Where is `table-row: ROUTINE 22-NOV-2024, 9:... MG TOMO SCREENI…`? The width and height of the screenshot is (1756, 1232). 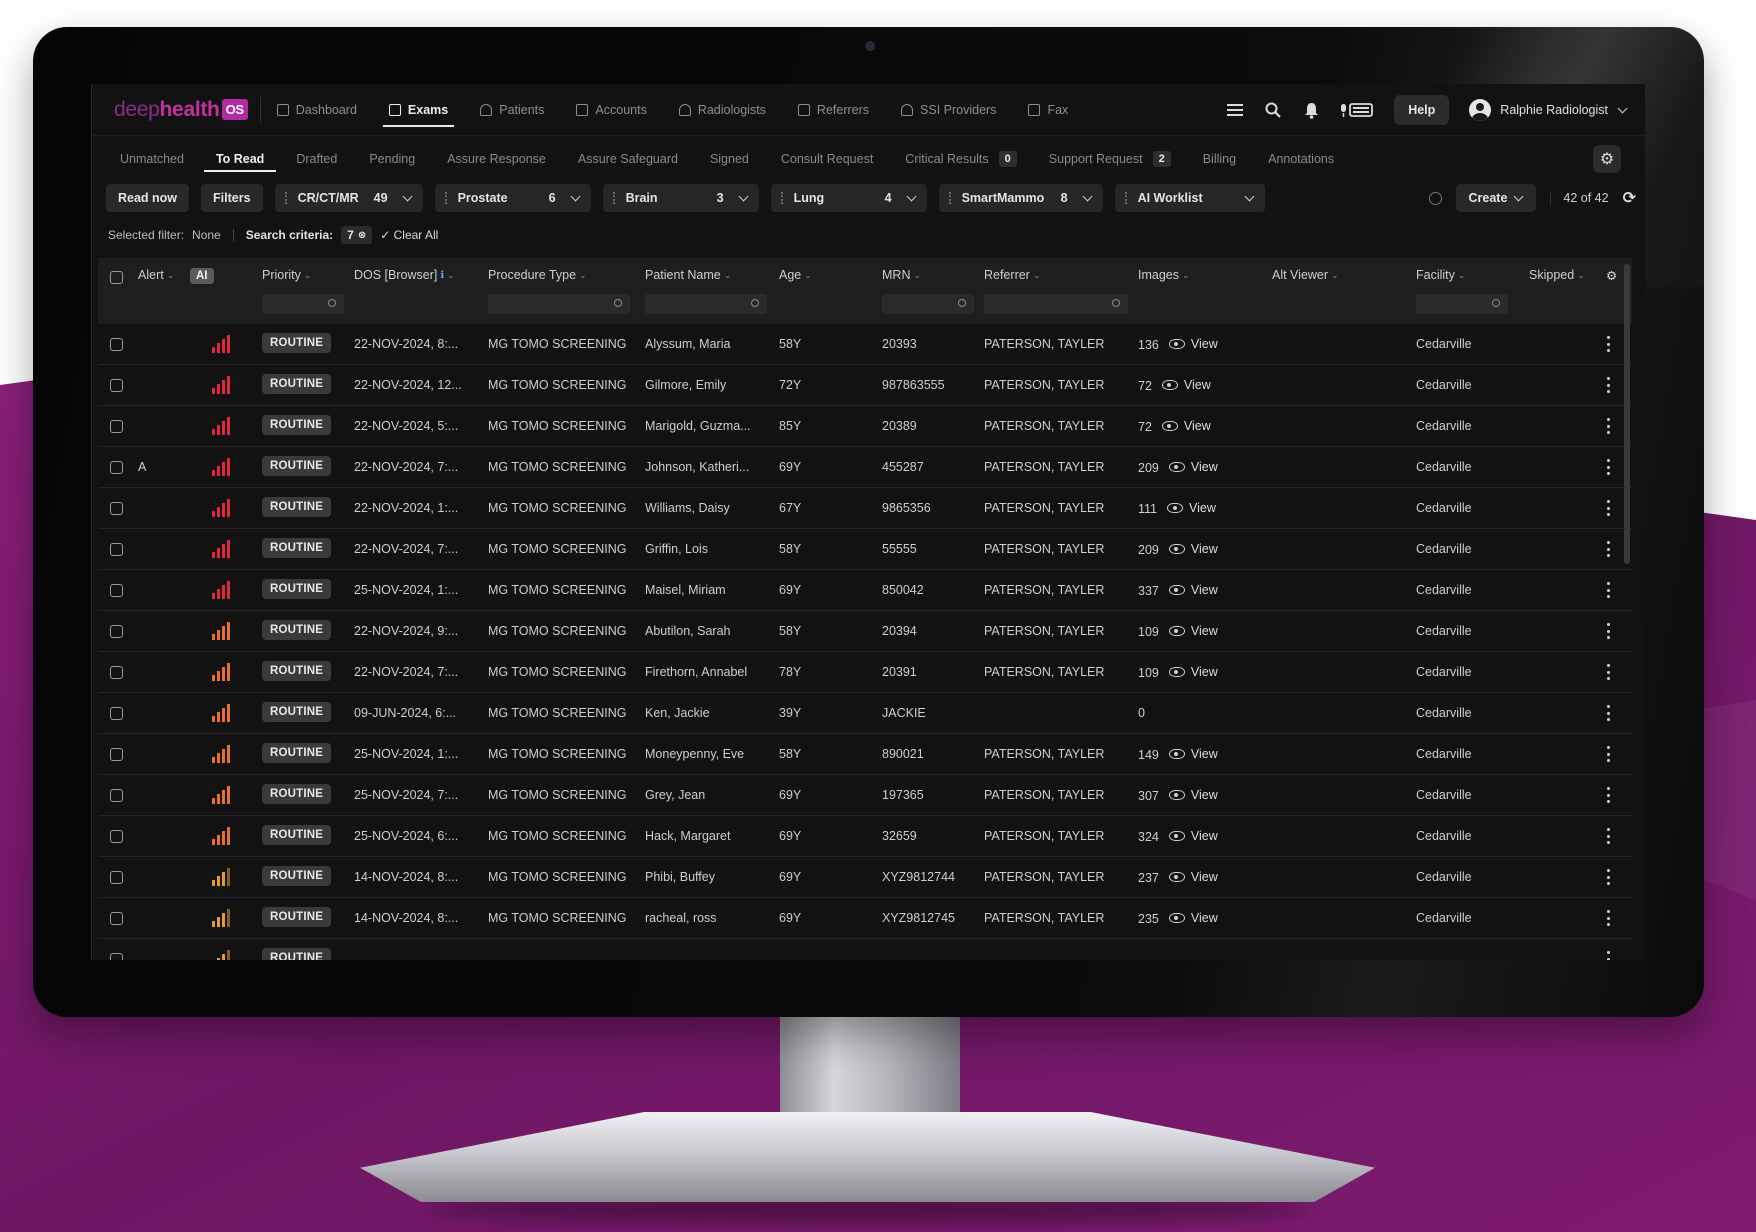
table-row: ROUTINE 22-NOV-2024, 9:... MG TOMO SCREENI… is located at coordinates (865, 631).